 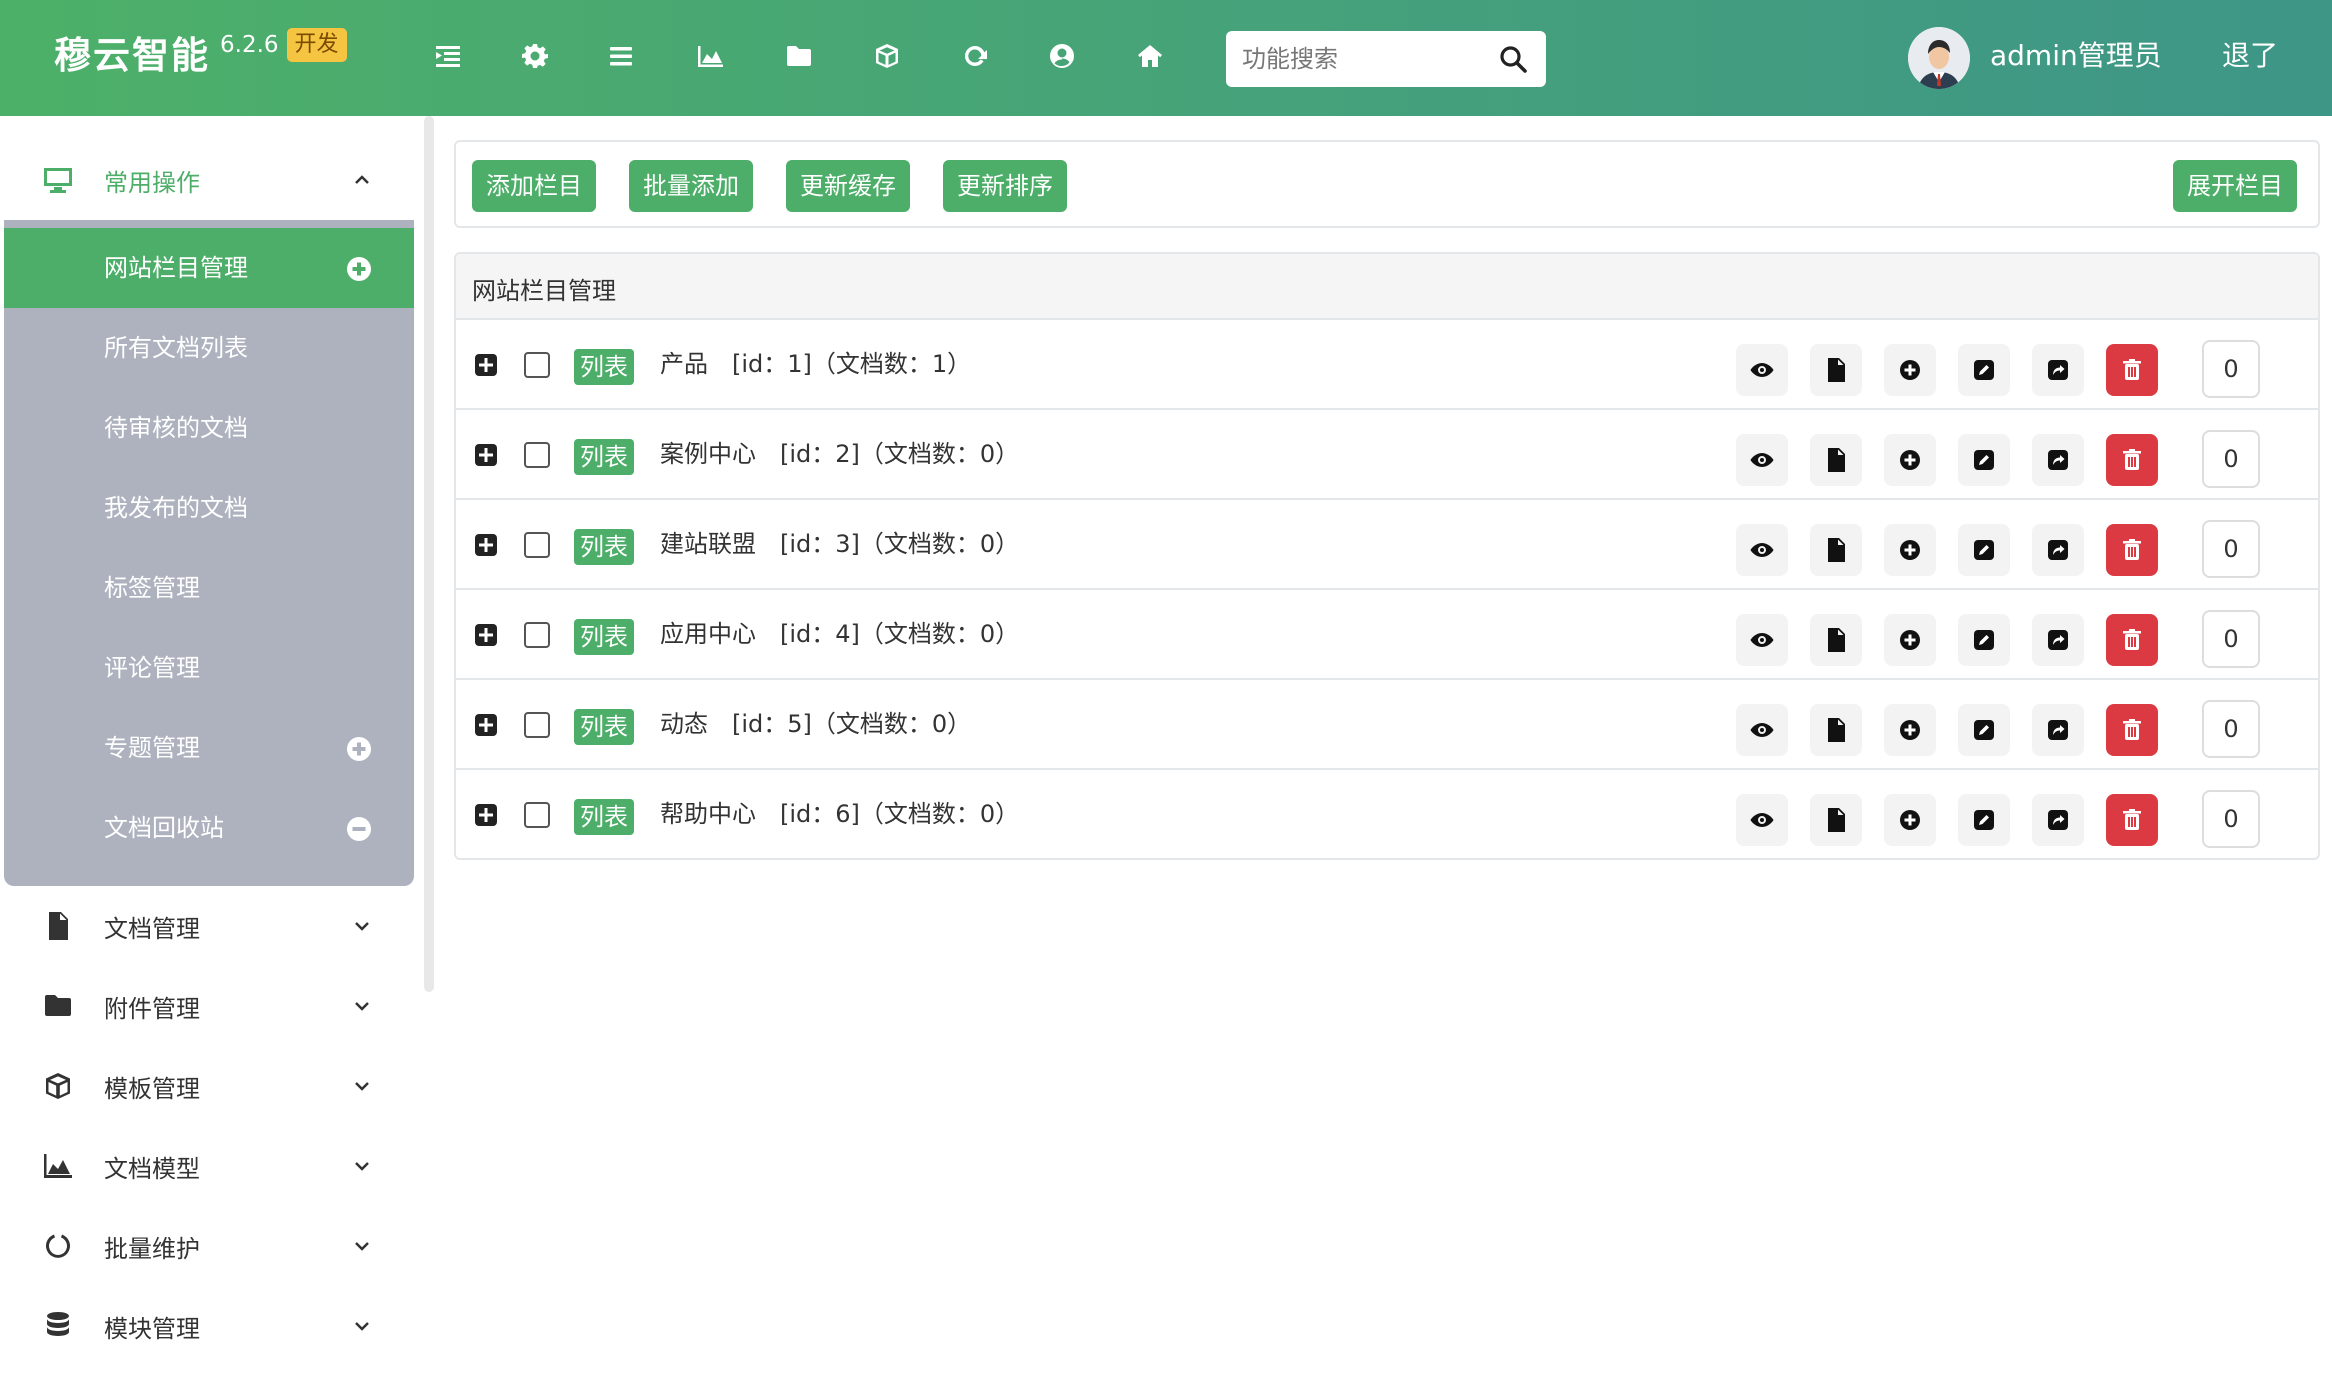 What do you see at coordinates (209, 348) in the screenshot?
I see `sidebar-item-all-docs: 所有文档列表` at bounding box center [209, 348].